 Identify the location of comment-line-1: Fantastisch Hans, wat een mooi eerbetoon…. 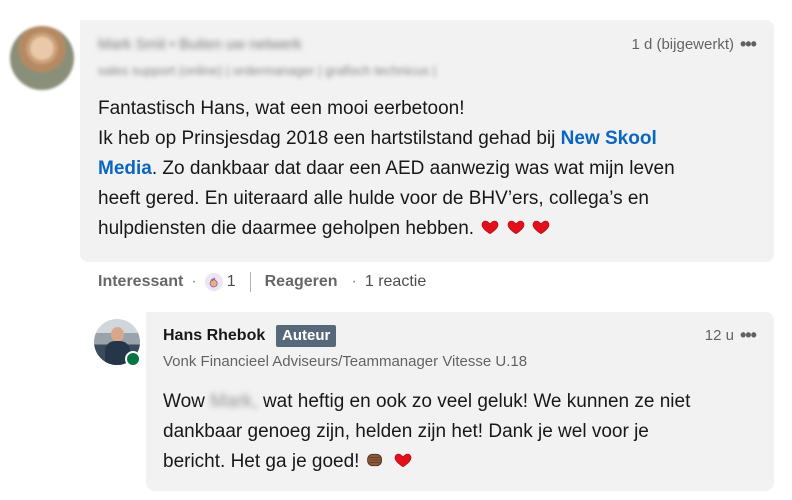
(281, 108).